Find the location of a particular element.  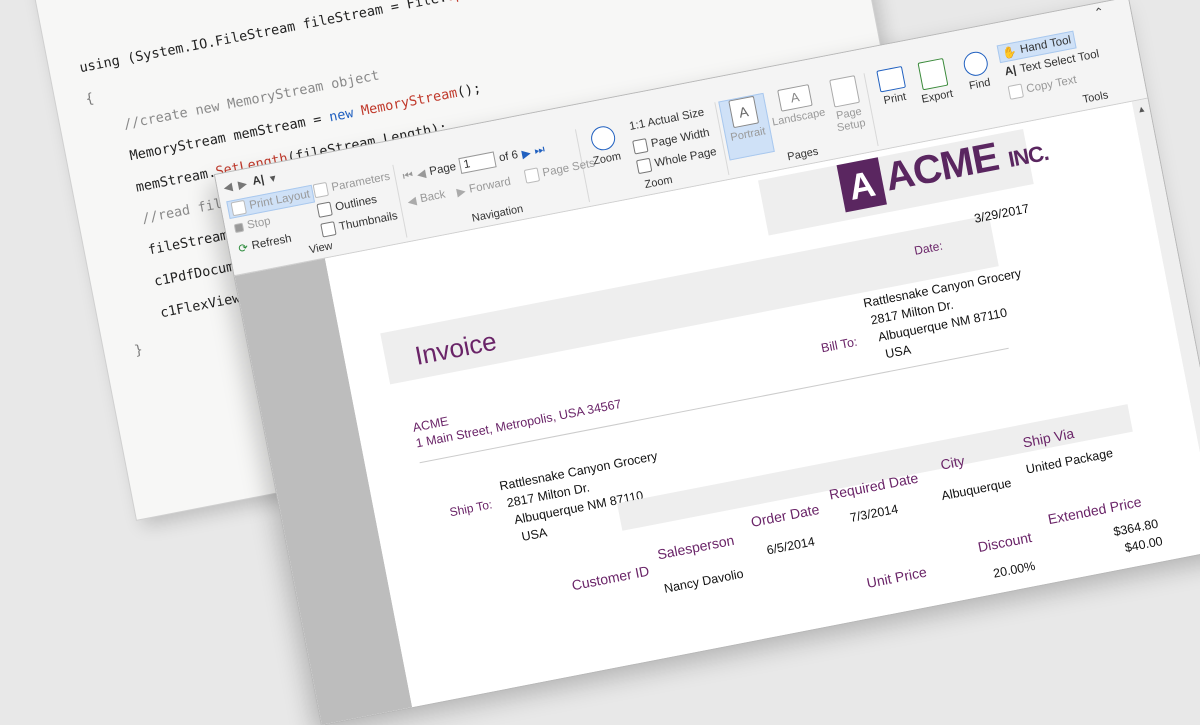

print-layout-icon is located at coordinates (238, 208).